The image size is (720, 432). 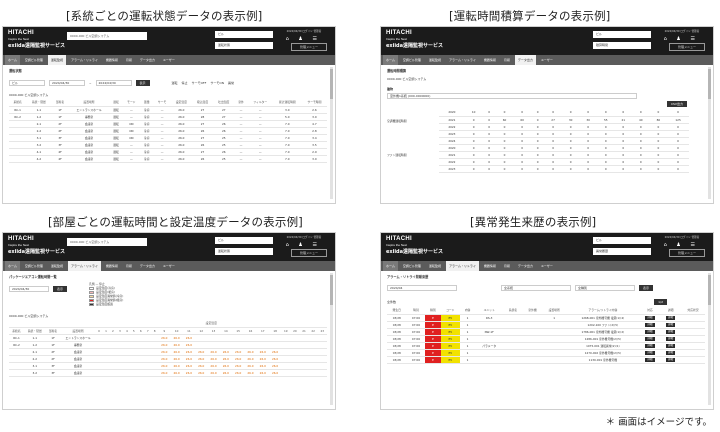 I want to click on table-row: 4-1 4F 会議室 運転 — 冷房 —26.0 27 26— —7.0 2.9, so click(x=168, y=152).